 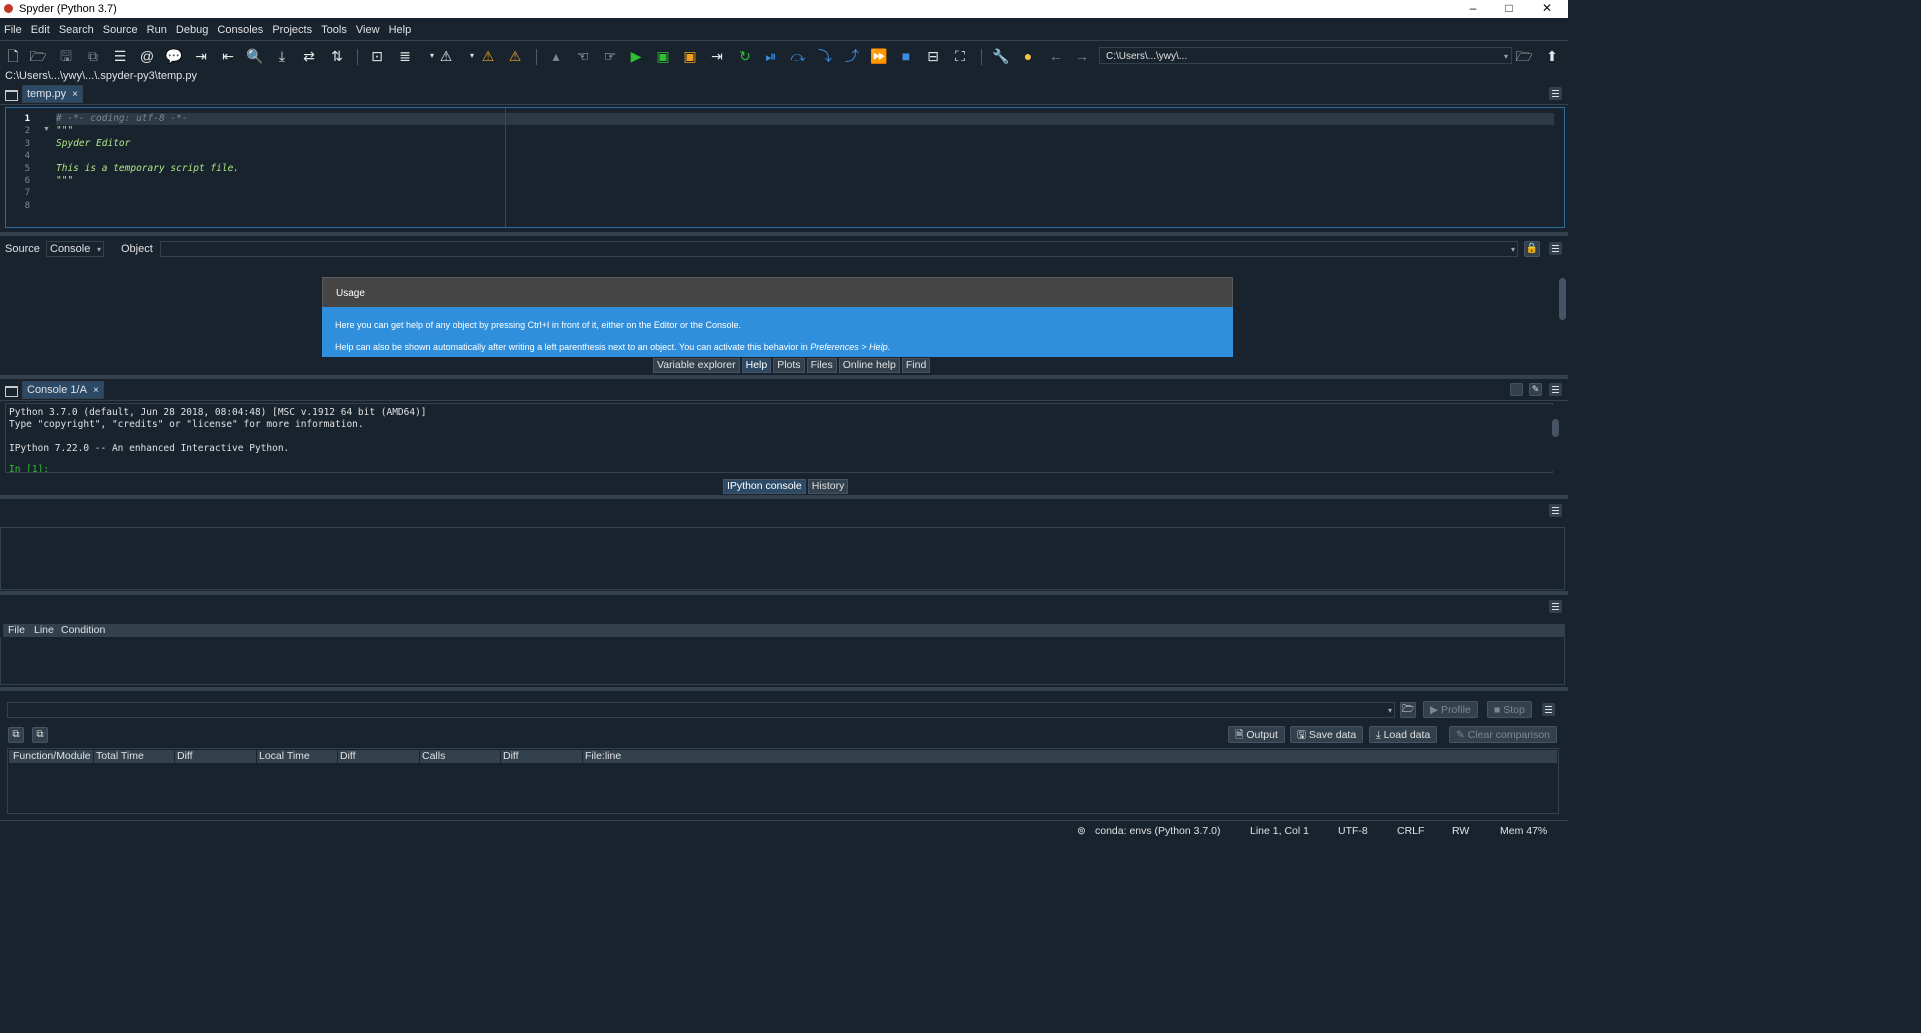 I want to click on run-cell-advance-icon: ▣, so click(x=690, y=56).